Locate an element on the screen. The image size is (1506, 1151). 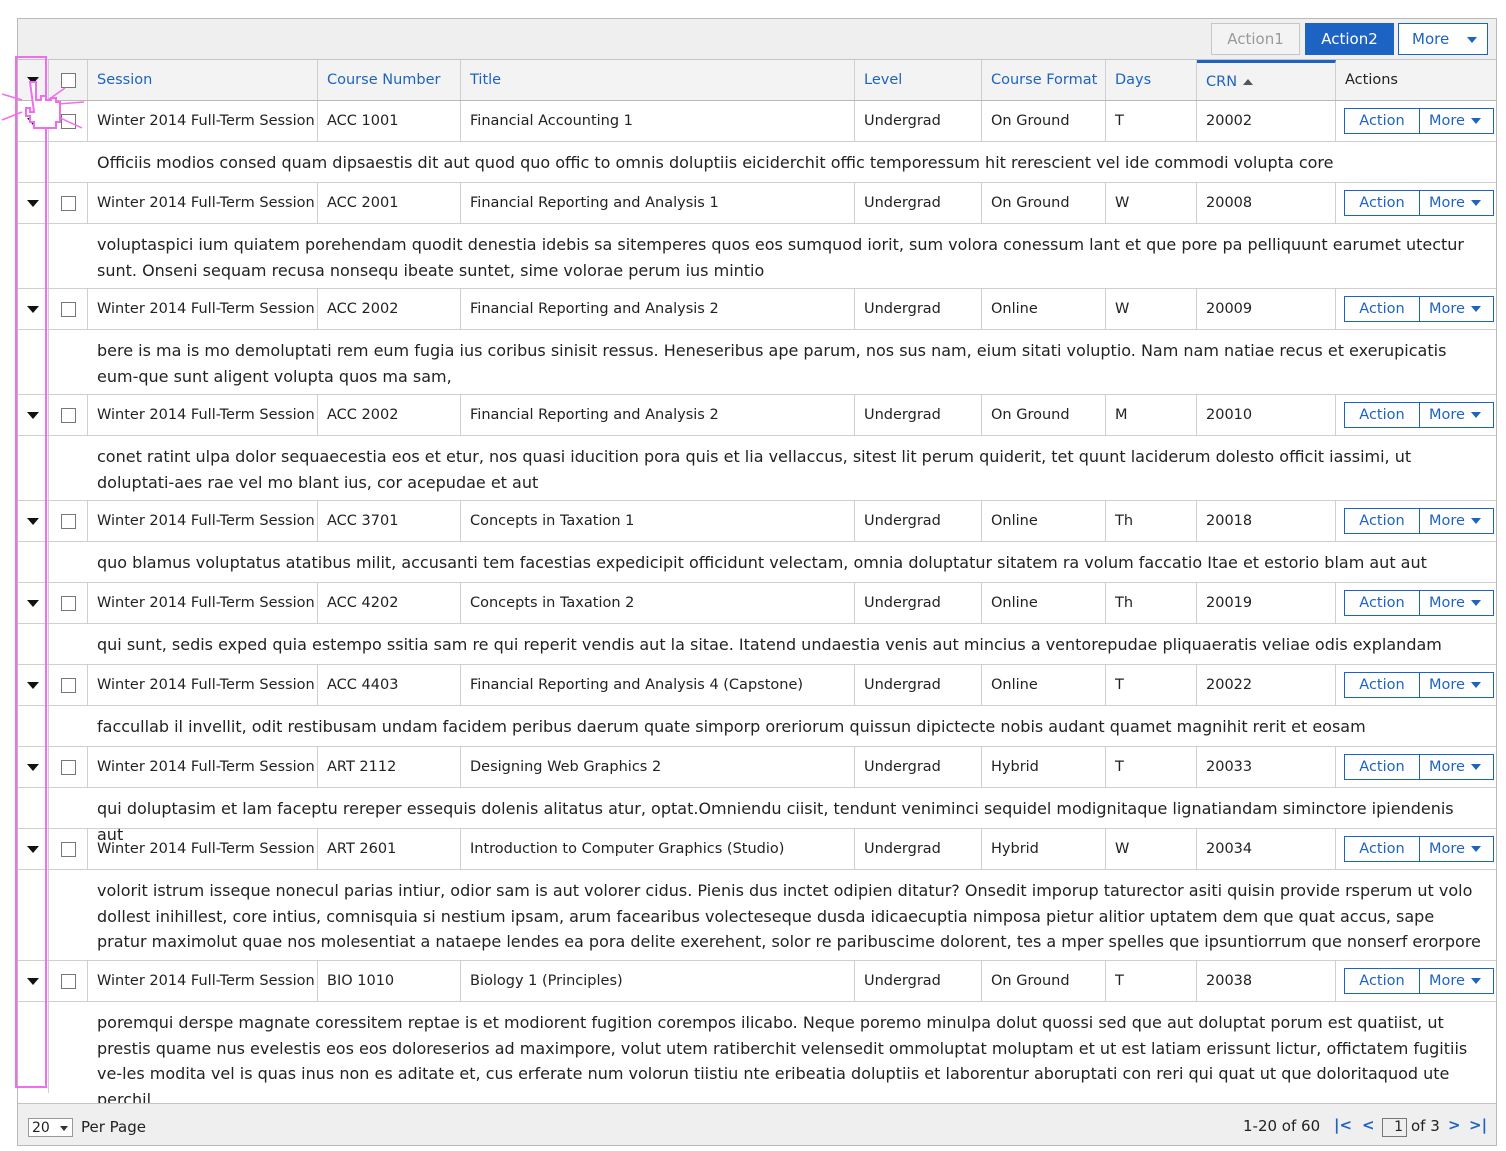
cell-level: Undergrad is located at coordinates (918, 309).